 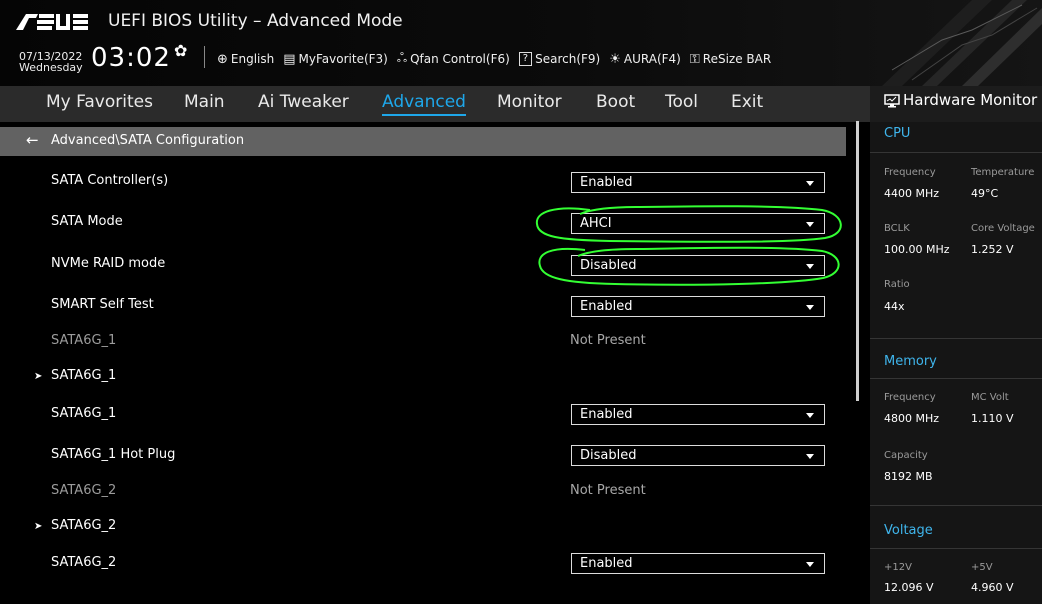 I want to click on memory-heading: Memory, so click(x=910, y=361).